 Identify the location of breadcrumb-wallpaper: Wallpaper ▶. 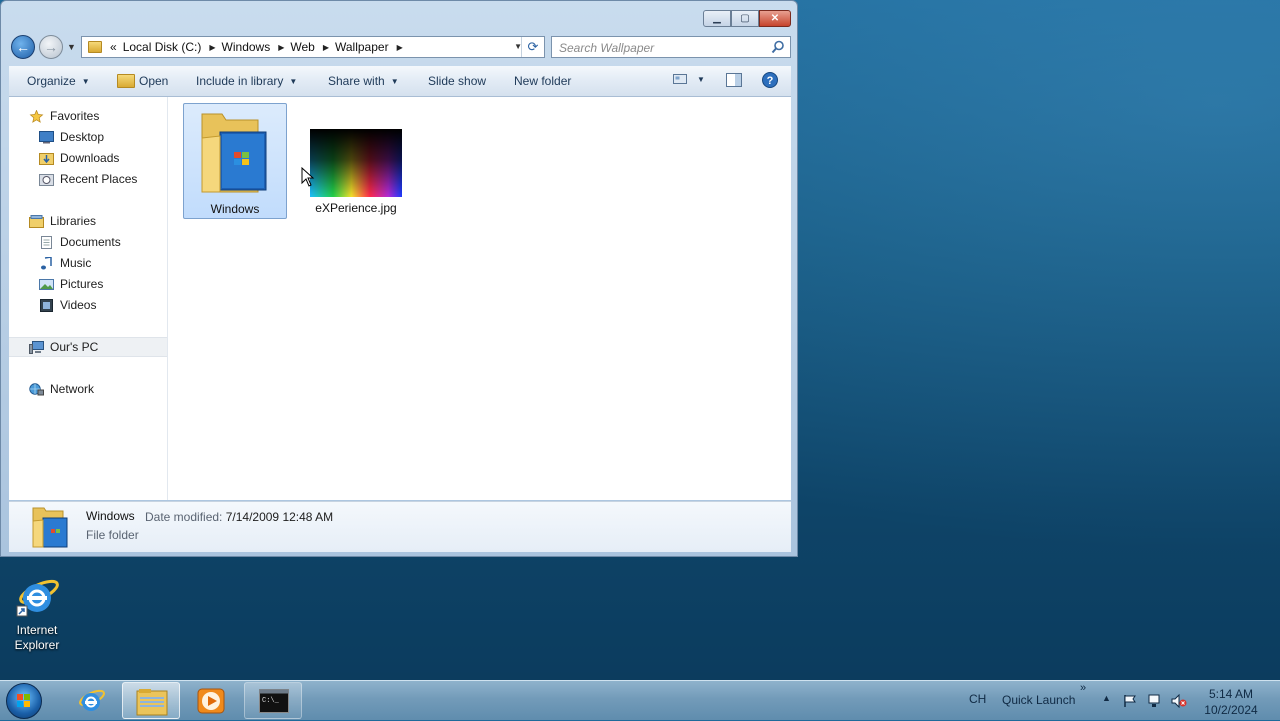
(369, 47).